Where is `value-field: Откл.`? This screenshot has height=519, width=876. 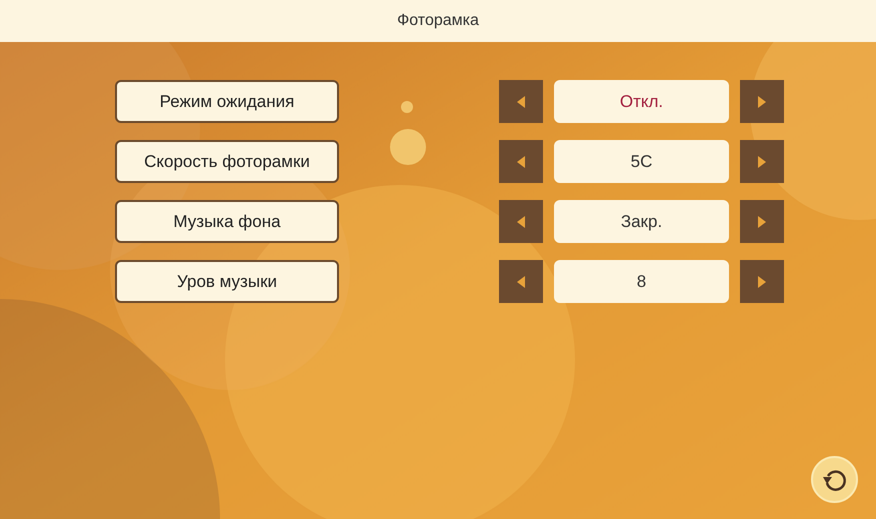
value-field: Откл. is located at coordinates (641, 101).